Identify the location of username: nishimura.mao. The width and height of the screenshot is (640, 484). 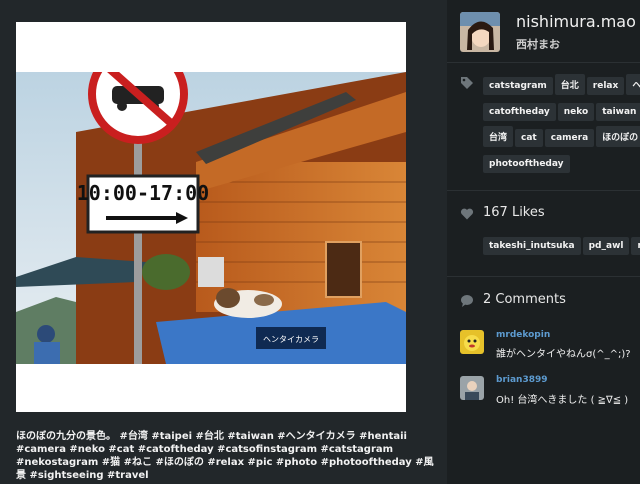
(576, 21).